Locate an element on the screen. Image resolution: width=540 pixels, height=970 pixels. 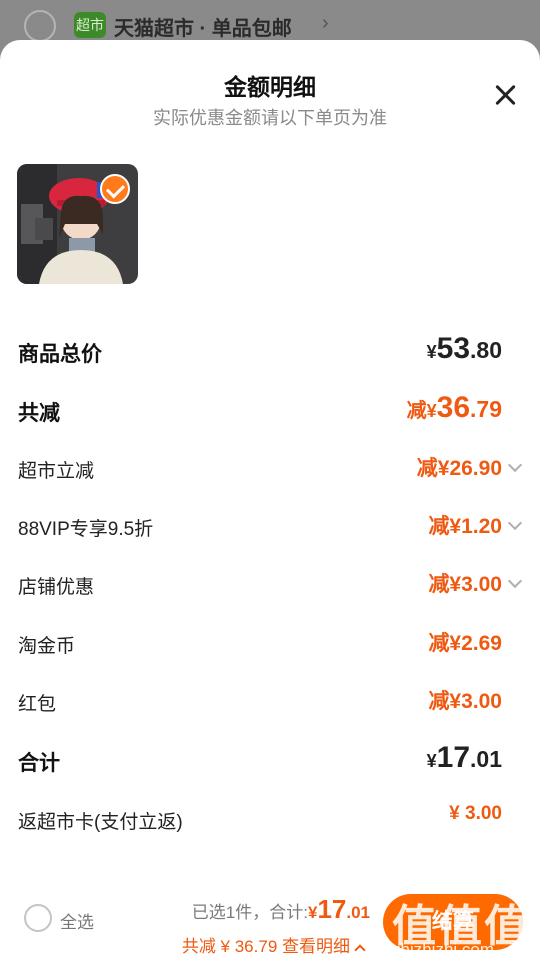
sheet-subtitle: 实际优惠金额请以下单页为准 is located at coordinates (270, 118).